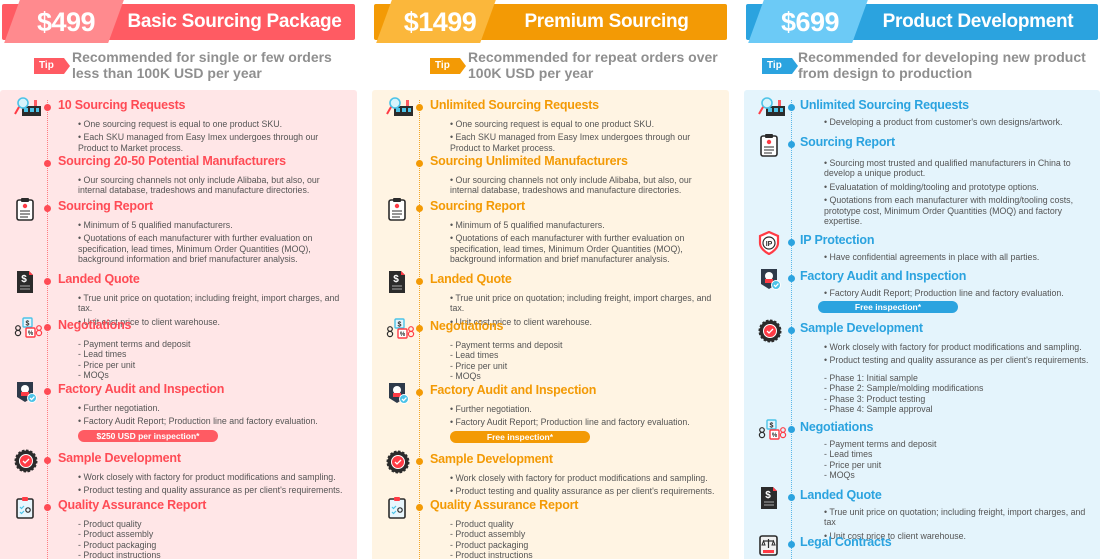  Describe the element at coordinates (527, 225) in the screenshot. I see `feature-detail-line: • Minimum of 5 qualified manufacturers.` at that location.